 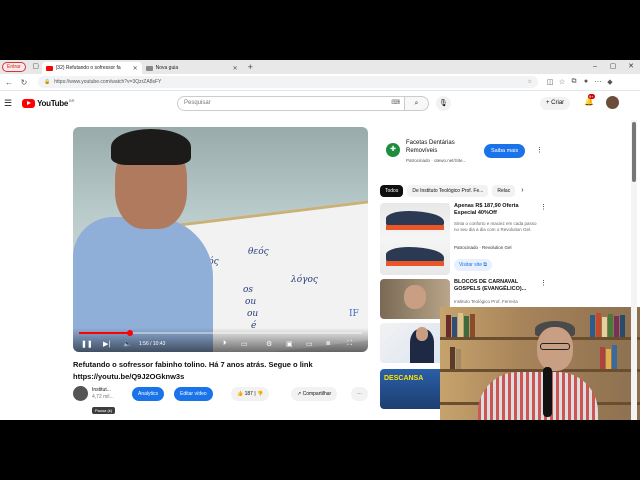 What do you see at coordinates (49, 68) in the screenshot?
I see `youtube-favicon-icon` at bounding box center [49, 68].